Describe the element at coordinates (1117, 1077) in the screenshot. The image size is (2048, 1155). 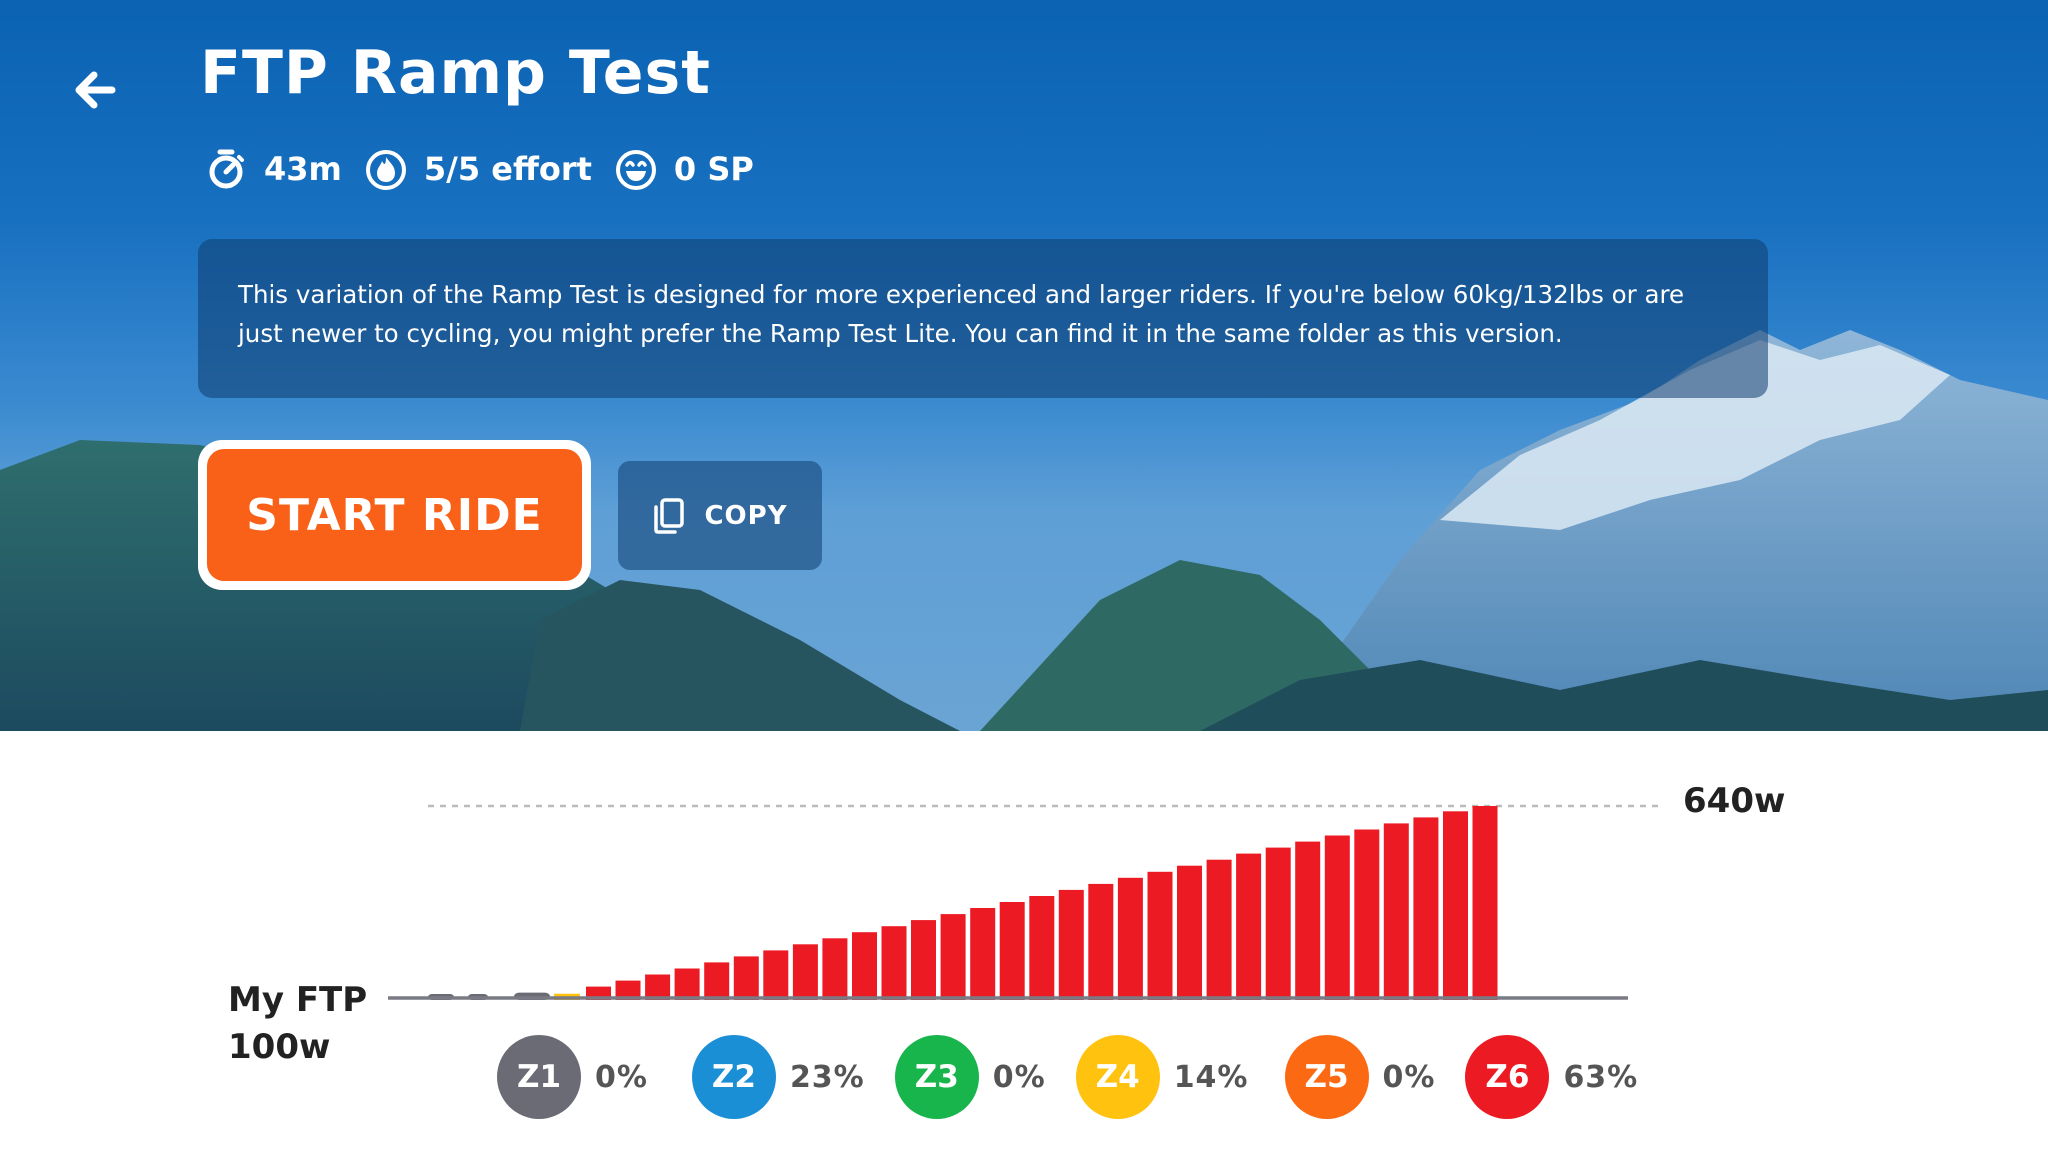
I see `zone-badge: Z4` at that location.